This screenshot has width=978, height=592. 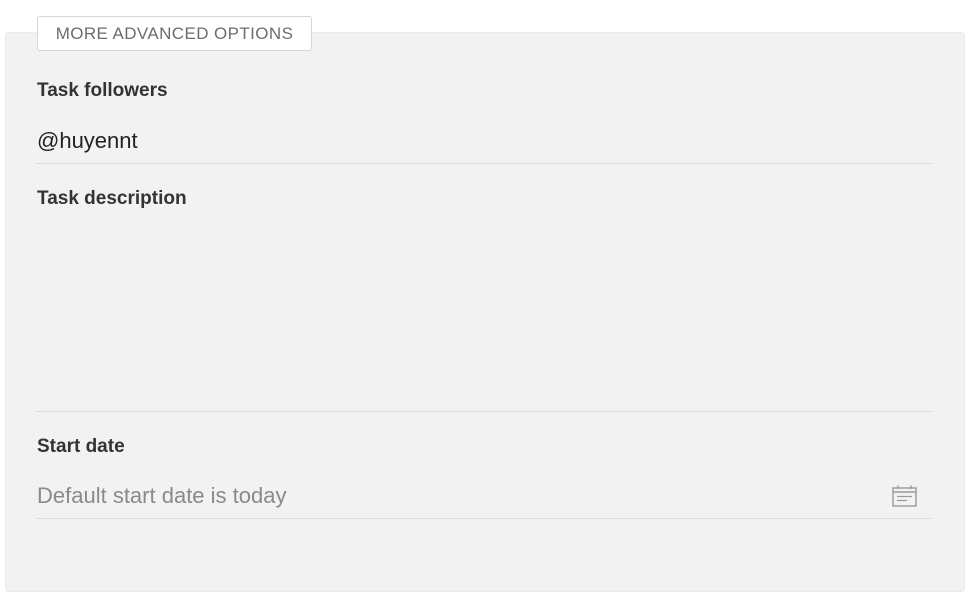 I want to click on calendar-icon, so click(x=904, y=496).